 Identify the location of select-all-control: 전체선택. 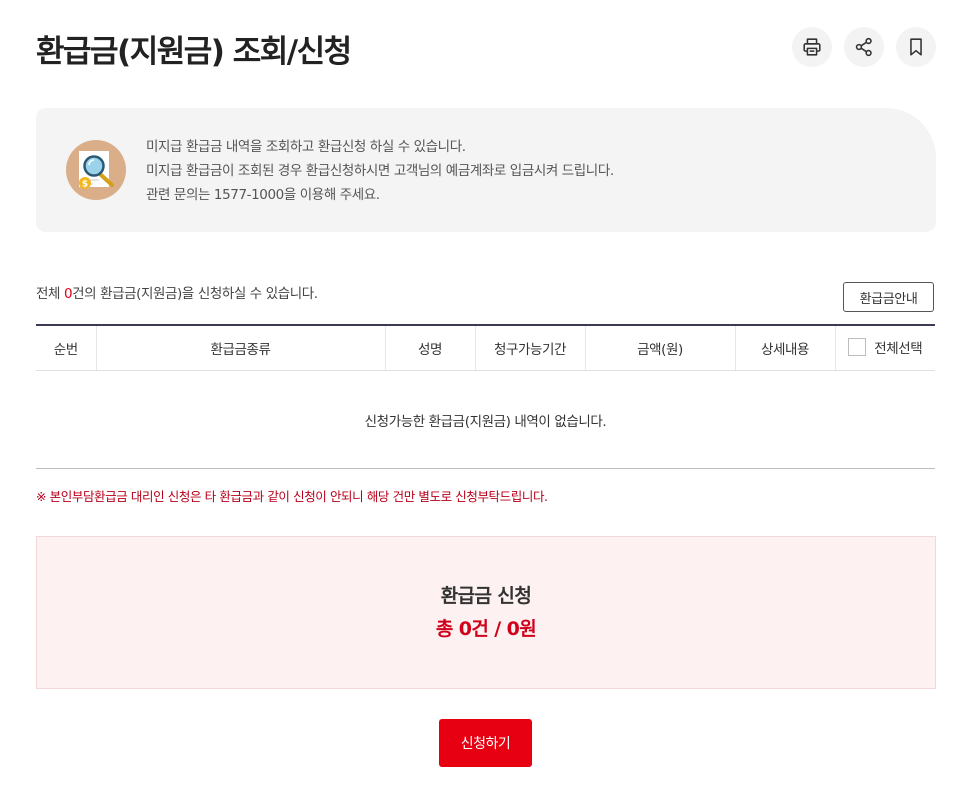
(885, 347).